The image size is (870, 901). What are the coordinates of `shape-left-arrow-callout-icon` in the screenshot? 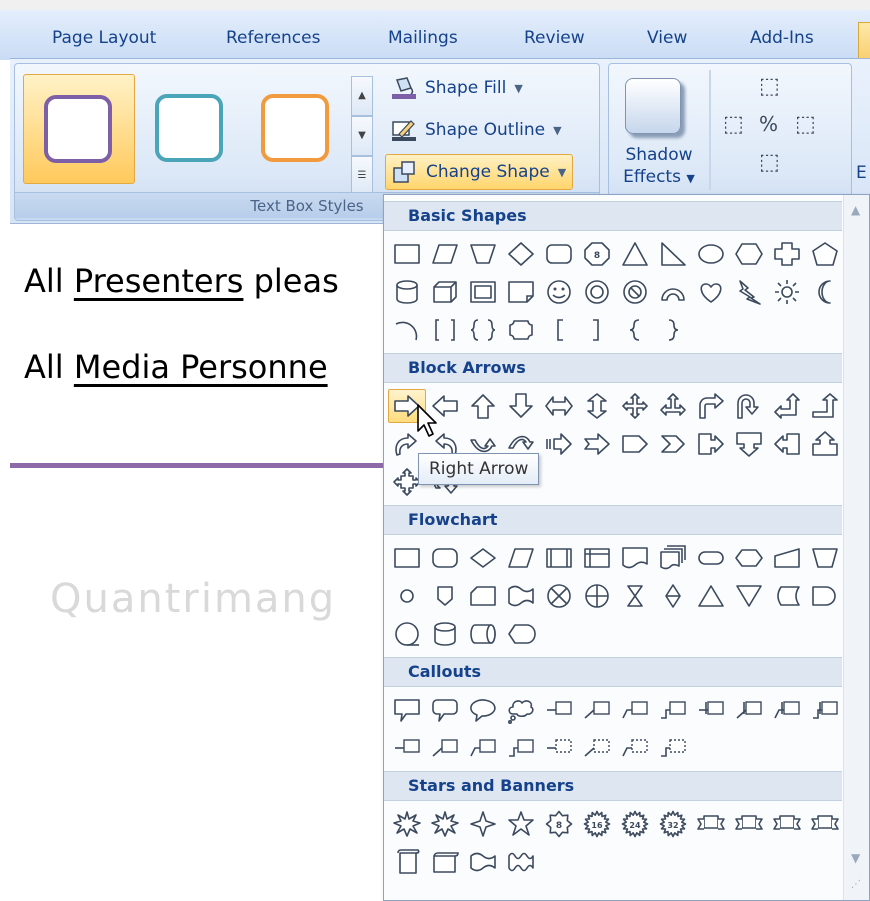 It's located at (787, 444).